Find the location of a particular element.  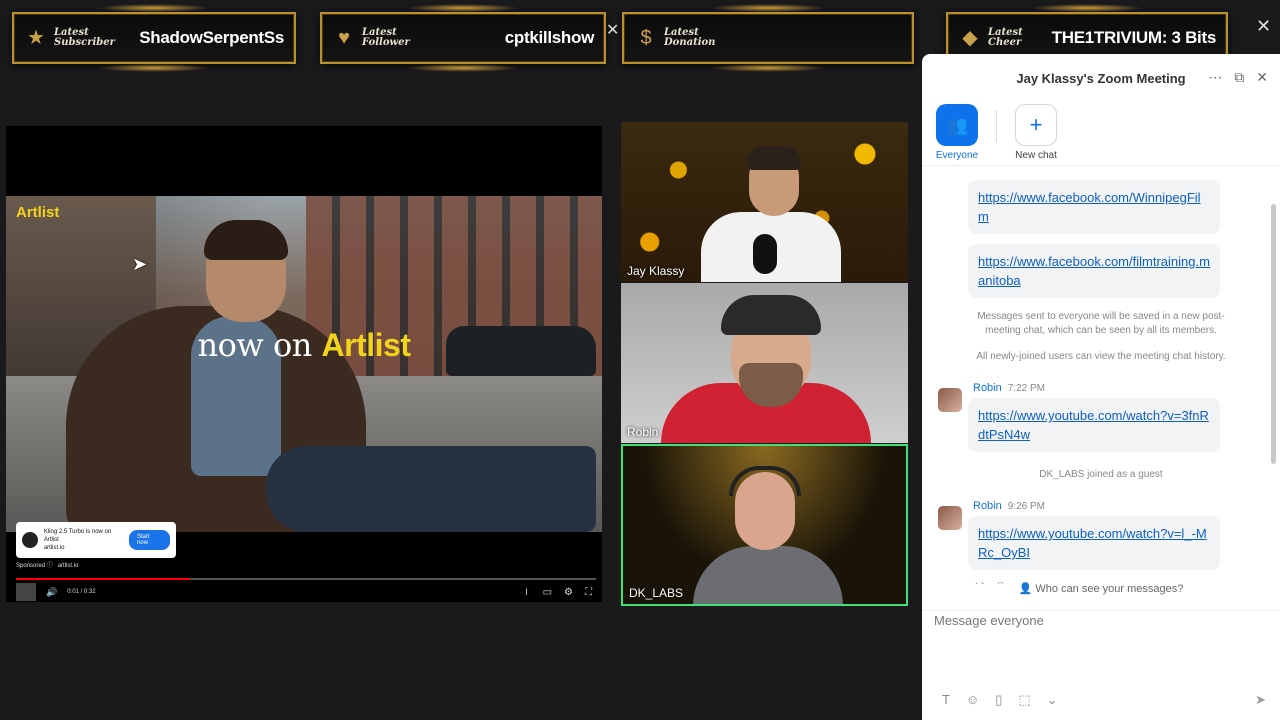

pop-out-icon: ⧉ is located at coordinates (1239, 77).